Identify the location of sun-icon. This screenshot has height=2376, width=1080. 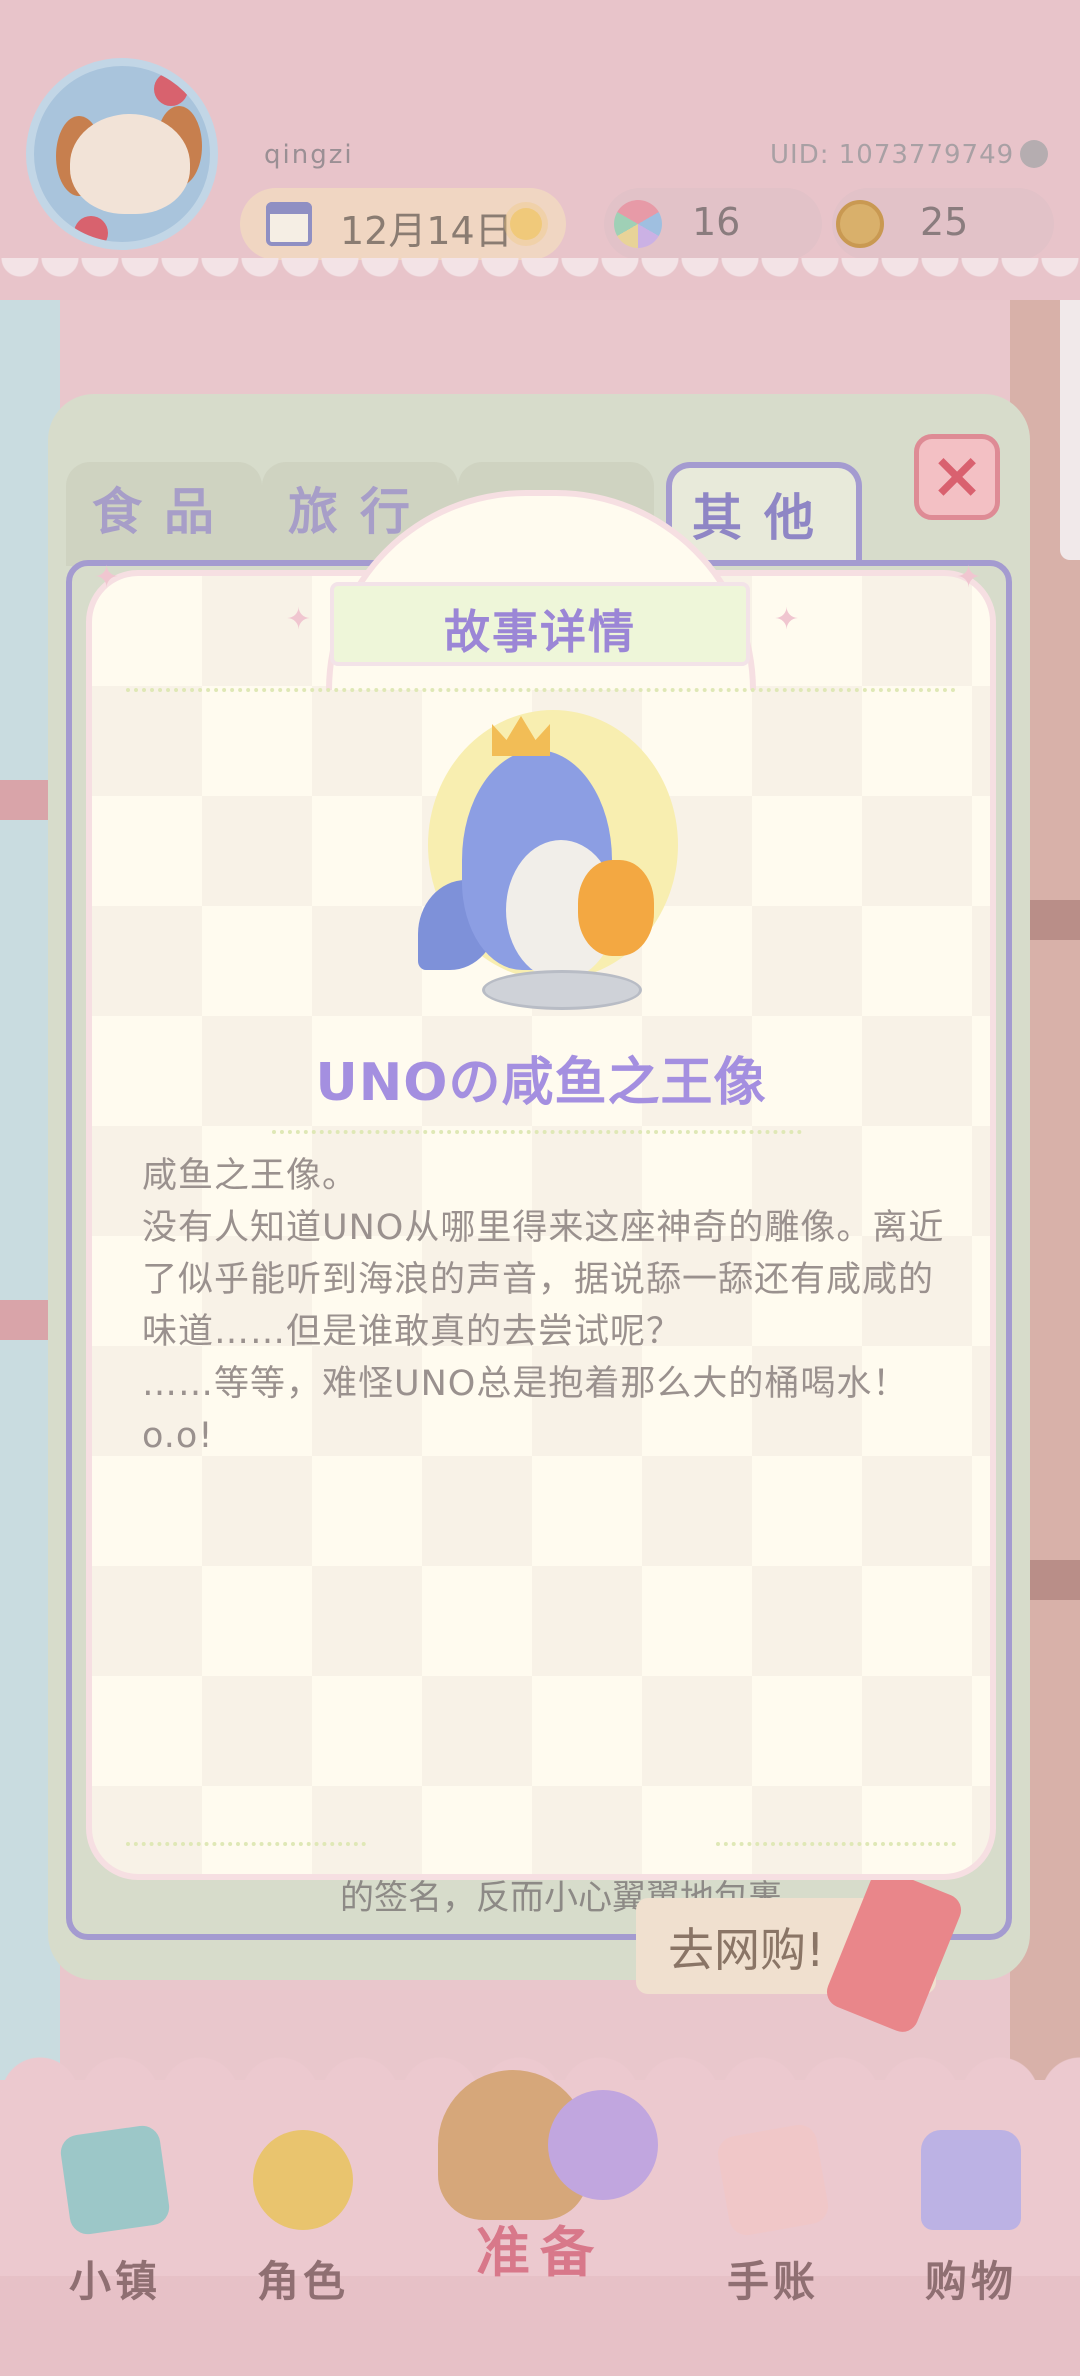
(526, 224).